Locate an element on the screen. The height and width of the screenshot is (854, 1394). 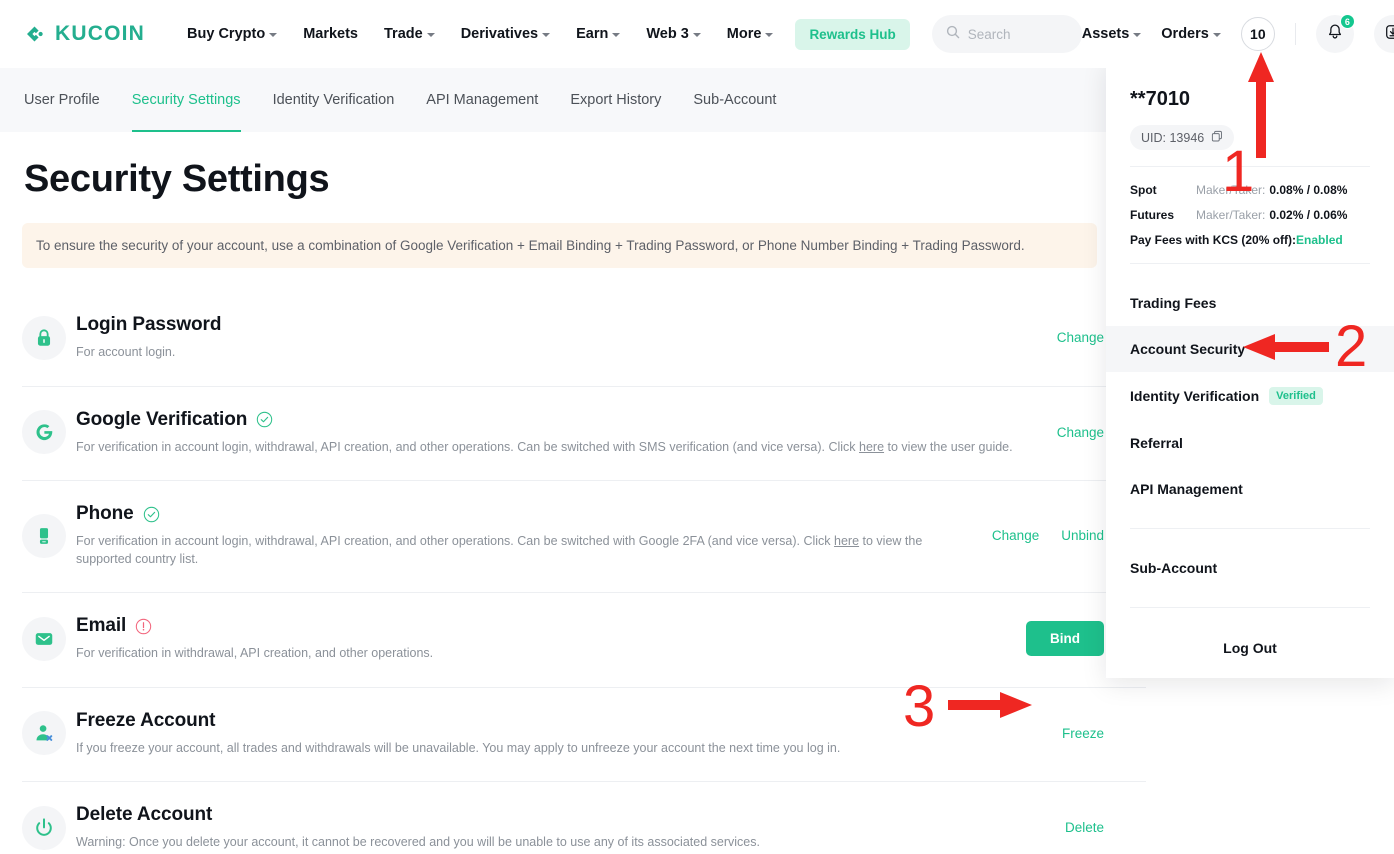
row-body: Login Password For account login. is located at coordinates (558, 338).